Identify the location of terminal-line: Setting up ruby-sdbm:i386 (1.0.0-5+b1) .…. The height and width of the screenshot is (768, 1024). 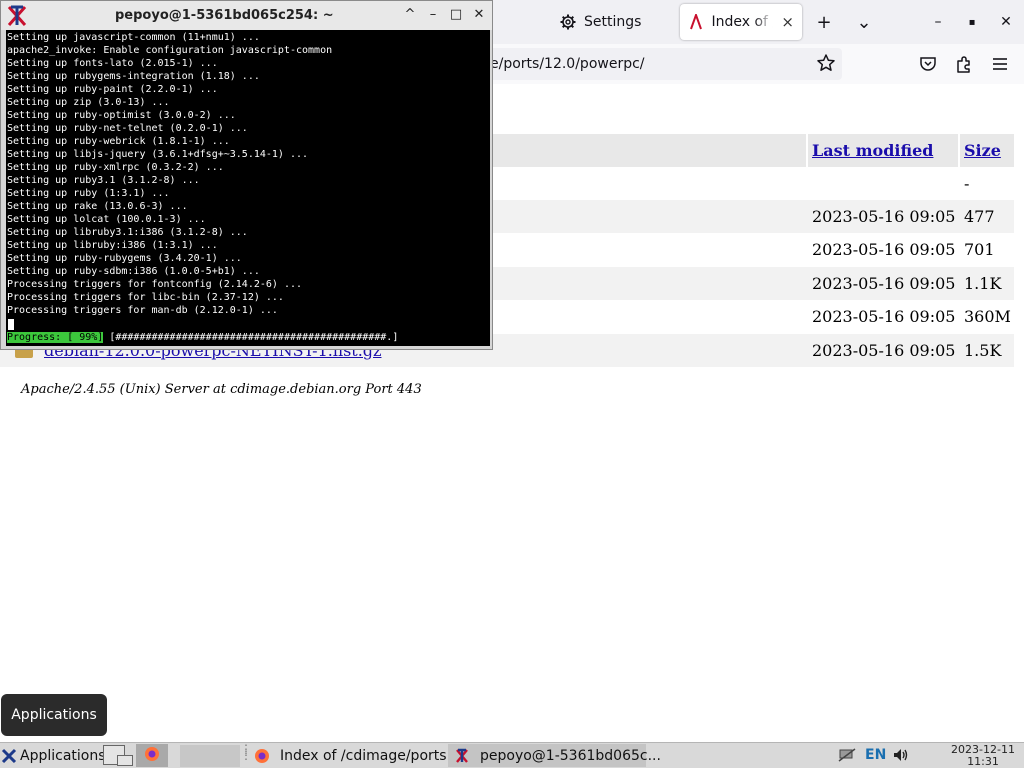
(133, 271).